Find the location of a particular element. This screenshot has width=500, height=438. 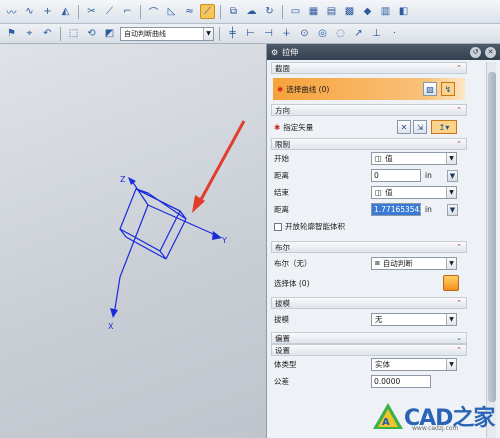

cad-logo-icon: A is located at coordinates (388, 416).